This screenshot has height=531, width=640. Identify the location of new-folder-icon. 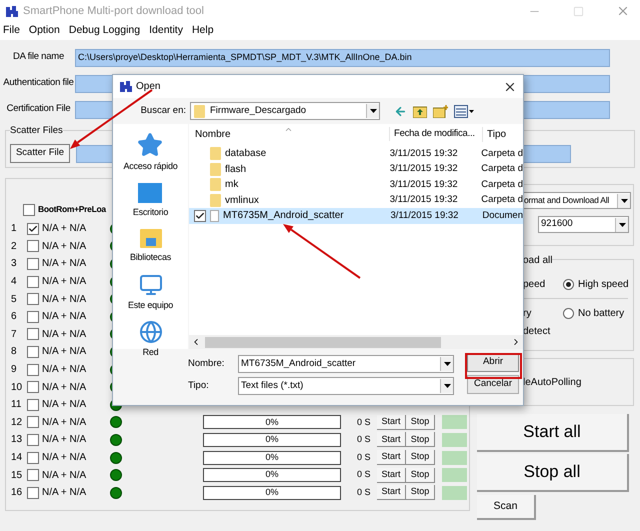
(440, 111).